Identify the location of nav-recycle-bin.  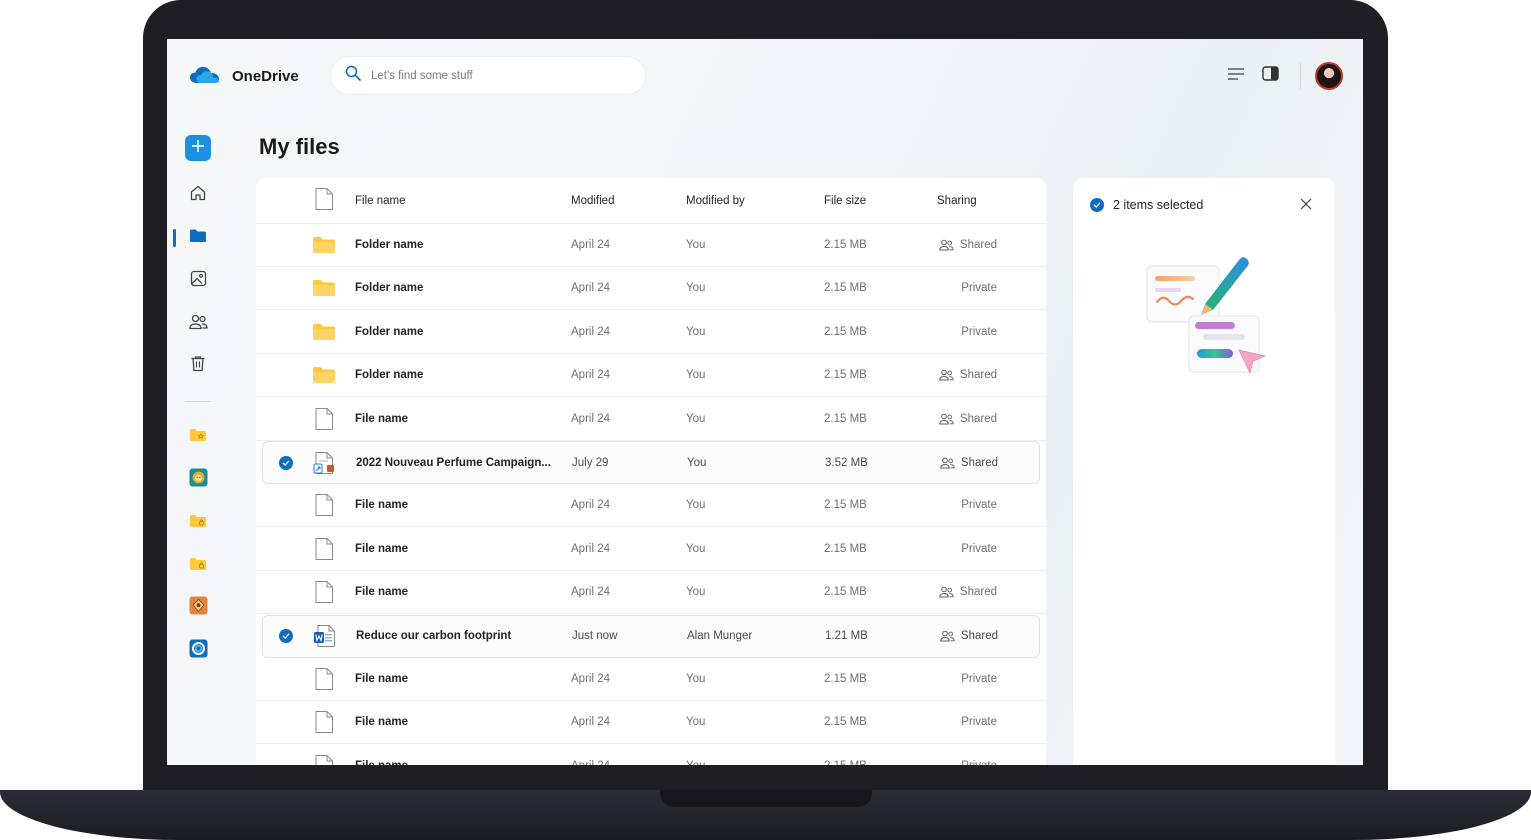
(198, 366).